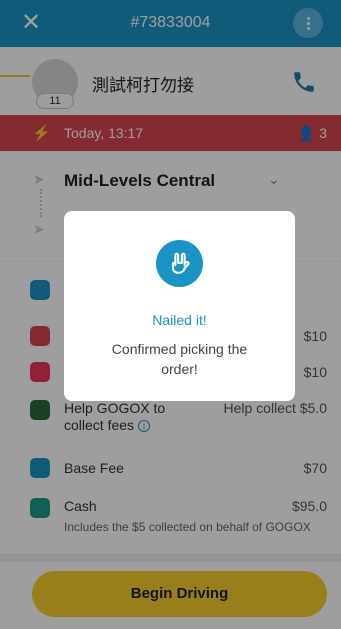 This screenshot has height=629, width=341. I want to click on dialog-title: Nailed it!, so click(179, 320).